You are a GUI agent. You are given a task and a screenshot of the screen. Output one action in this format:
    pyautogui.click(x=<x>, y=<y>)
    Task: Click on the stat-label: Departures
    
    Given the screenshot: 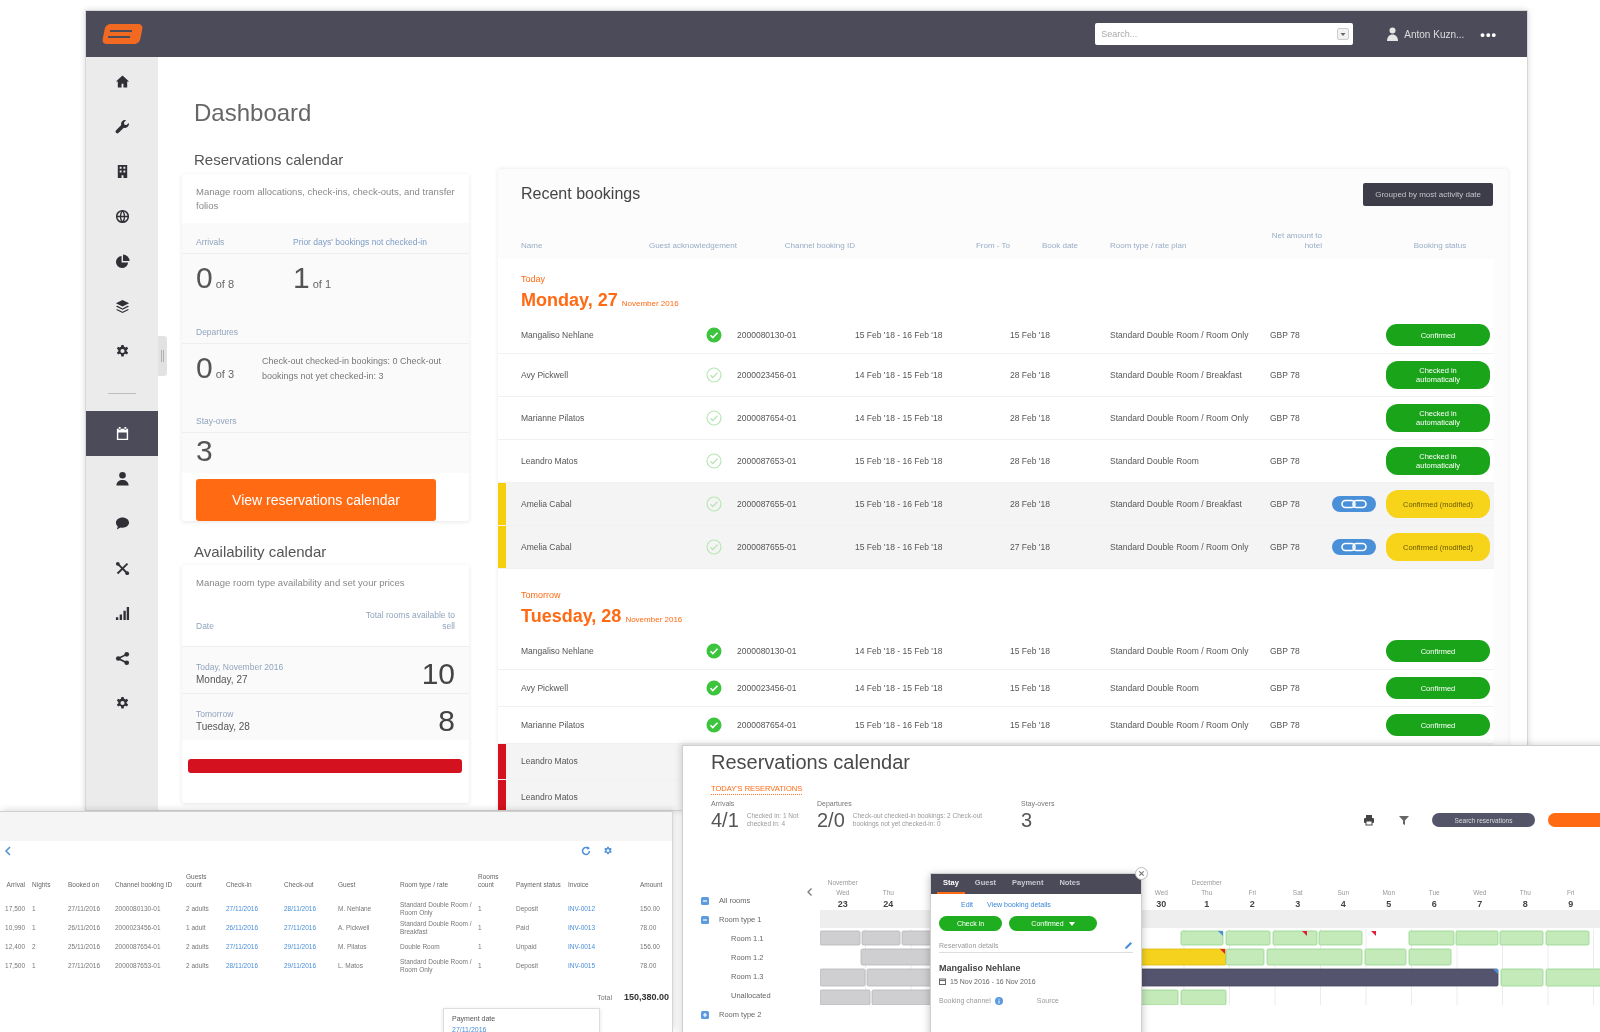 What is the action you would take?
    pyautogui.click(x=217, y=332)
    